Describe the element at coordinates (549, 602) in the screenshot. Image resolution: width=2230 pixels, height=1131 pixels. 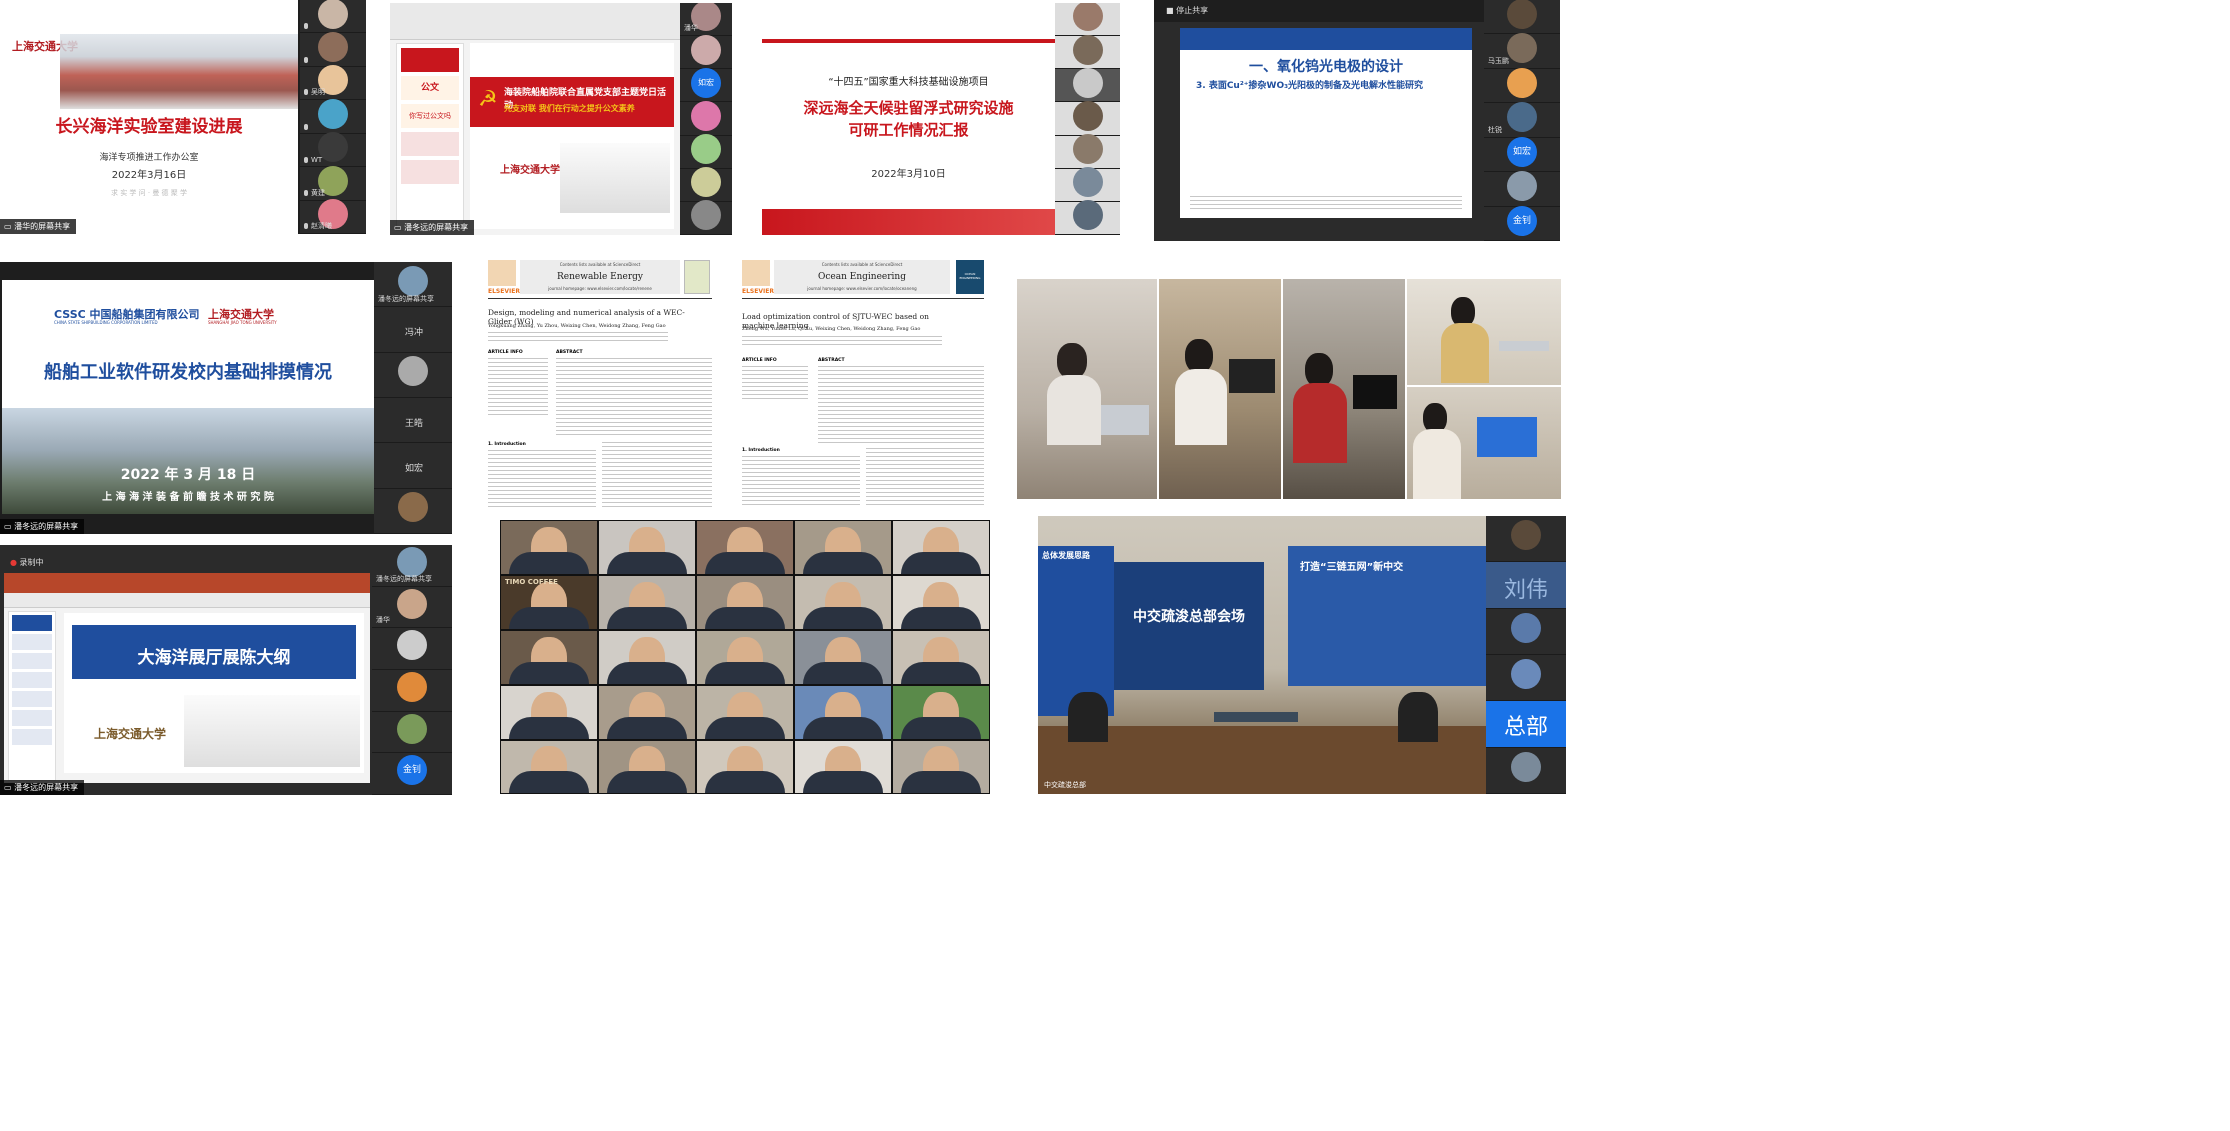
I see `video-cell: TIMO COFFEE` at that location.